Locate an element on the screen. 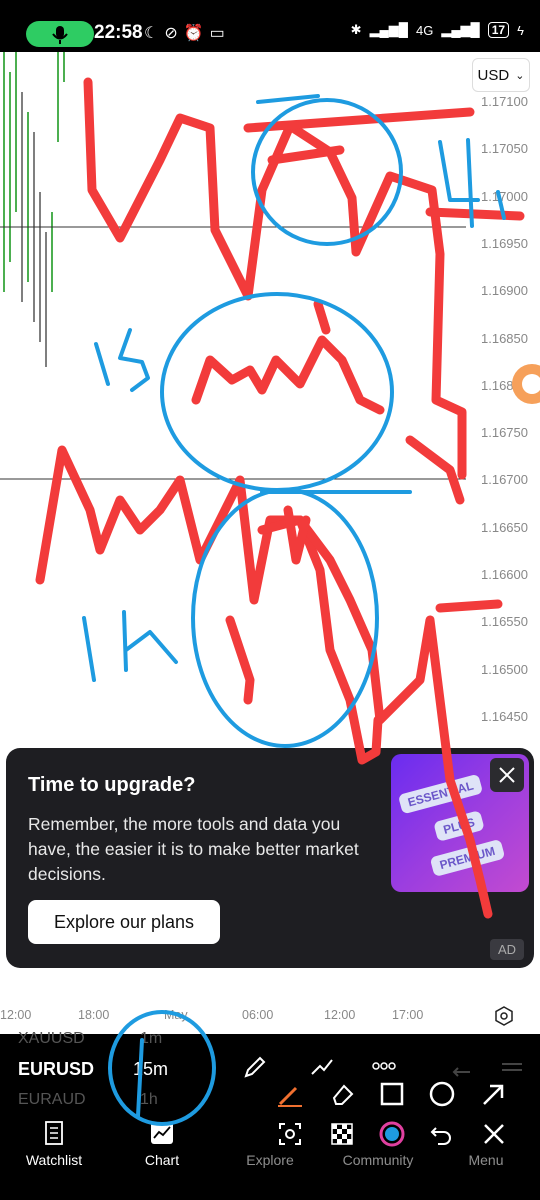 The image size is (540, 1200). nav-community: Community is located at coordinates (378, 1144).